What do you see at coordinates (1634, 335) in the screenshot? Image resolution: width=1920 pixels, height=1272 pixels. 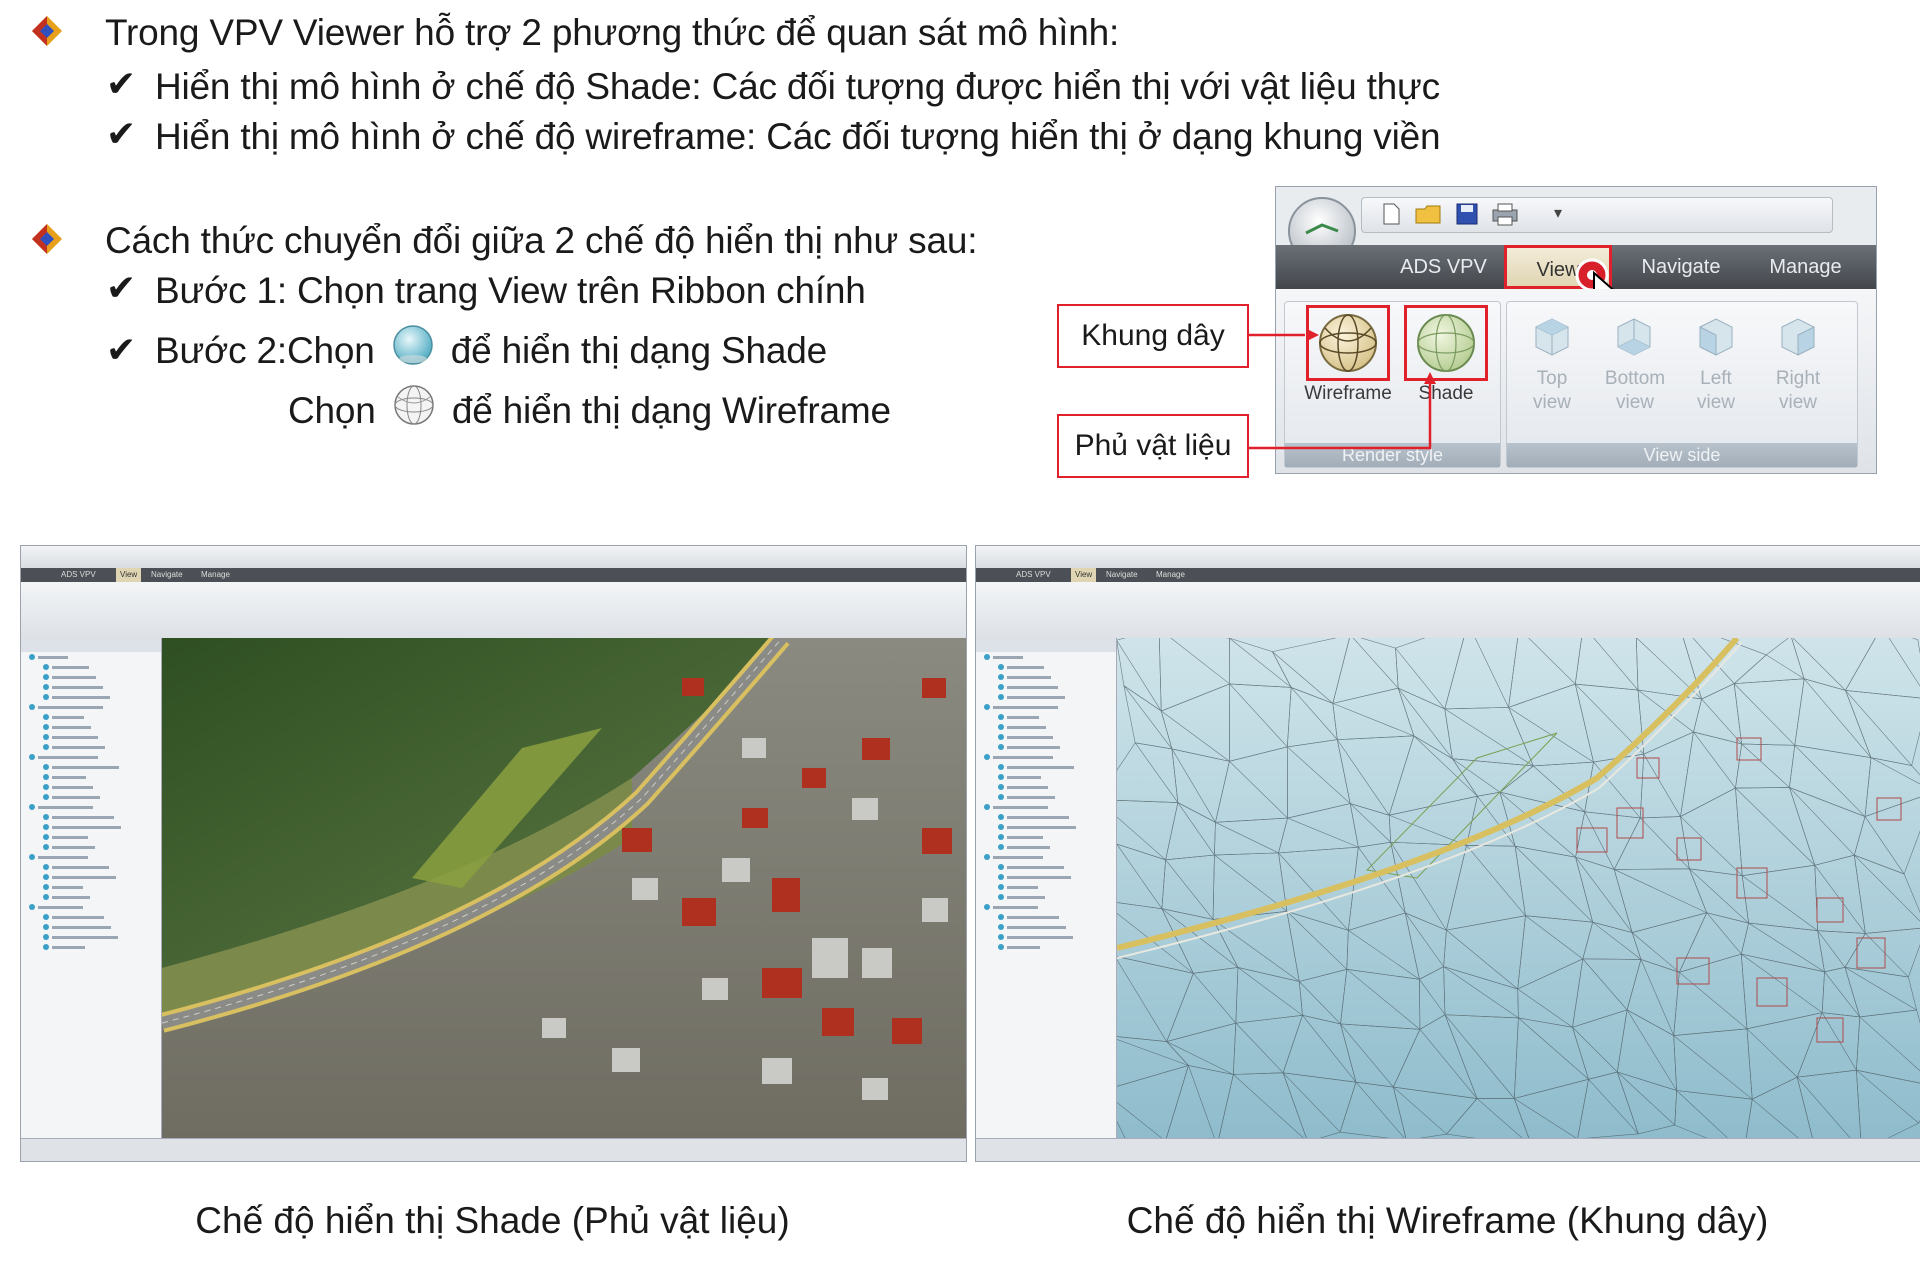 I see `bottom-view-icon` at bounding box center [1634, 335].